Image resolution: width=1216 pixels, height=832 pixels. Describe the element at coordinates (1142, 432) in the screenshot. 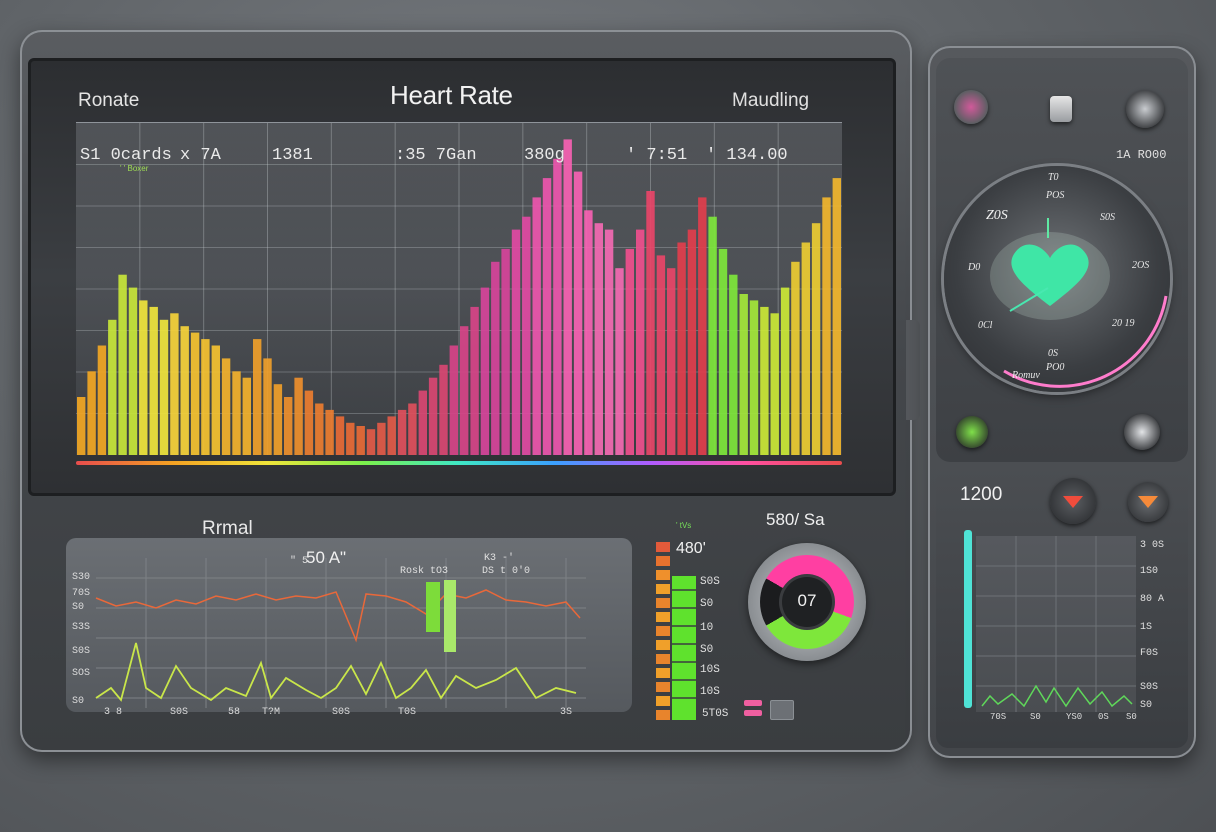

I see `knob-bottom-right` at that location.